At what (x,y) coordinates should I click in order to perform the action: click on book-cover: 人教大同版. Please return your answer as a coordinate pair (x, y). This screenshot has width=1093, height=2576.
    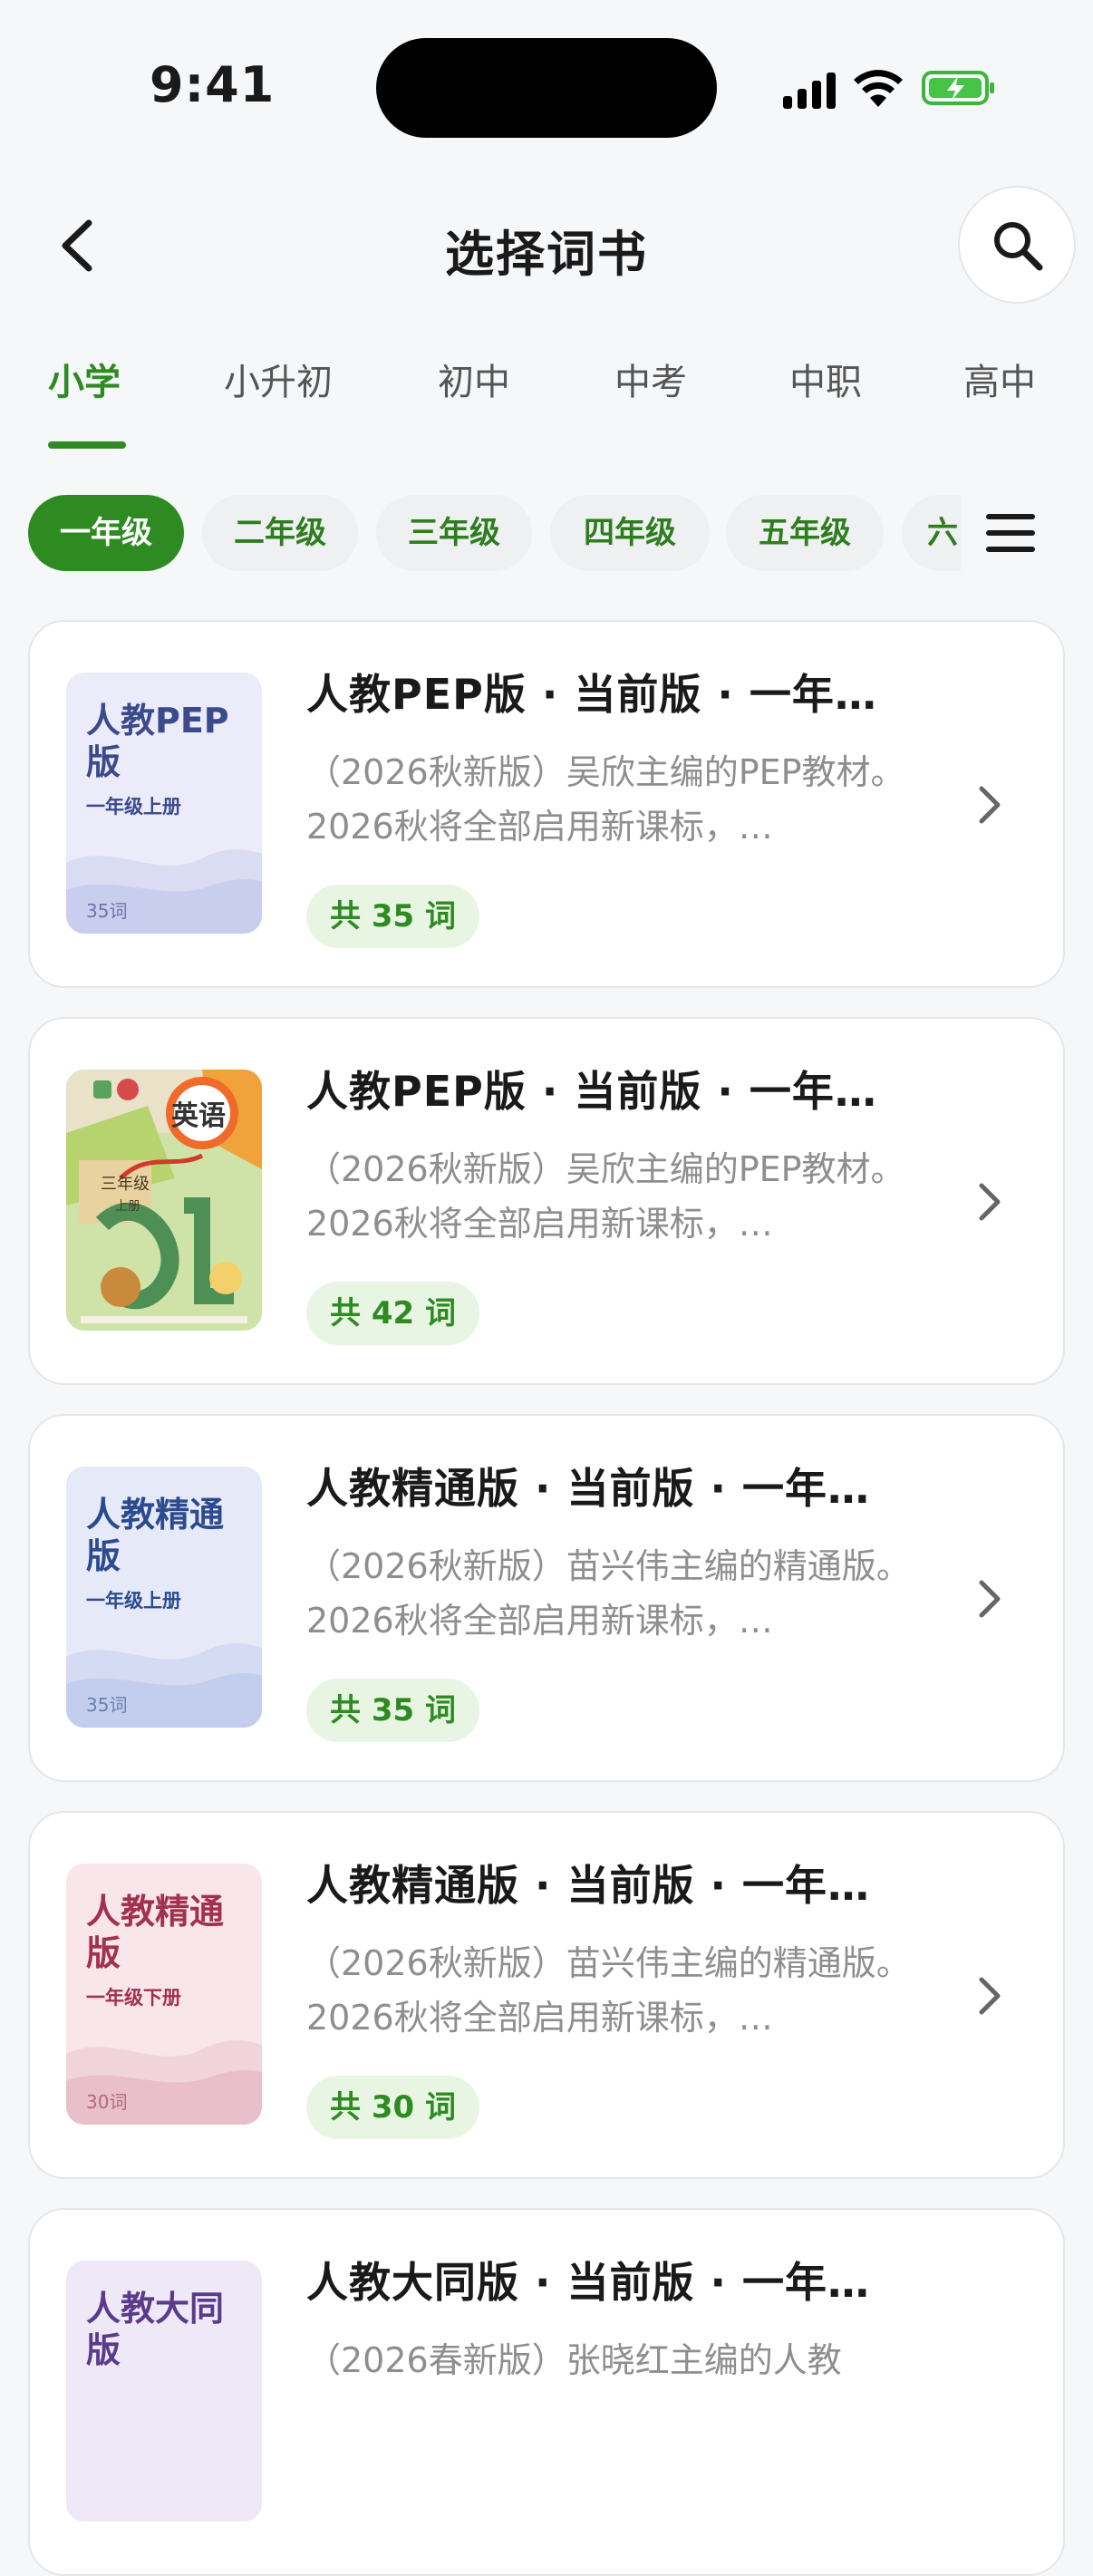
    Looking at the image, I should click on (164, 2391).